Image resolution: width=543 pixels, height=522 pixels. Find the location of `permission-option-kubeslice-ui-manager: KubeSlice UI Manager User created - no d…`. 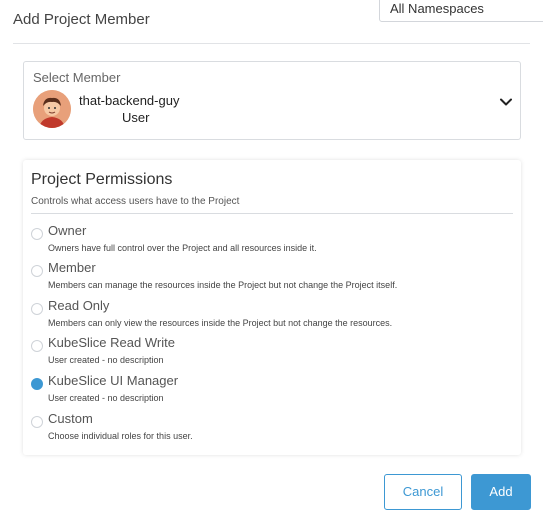

permission-option-kubeslice-ui-manager: KubeSlice UI Manager User created - no d… is located at coordinates (266, 390).